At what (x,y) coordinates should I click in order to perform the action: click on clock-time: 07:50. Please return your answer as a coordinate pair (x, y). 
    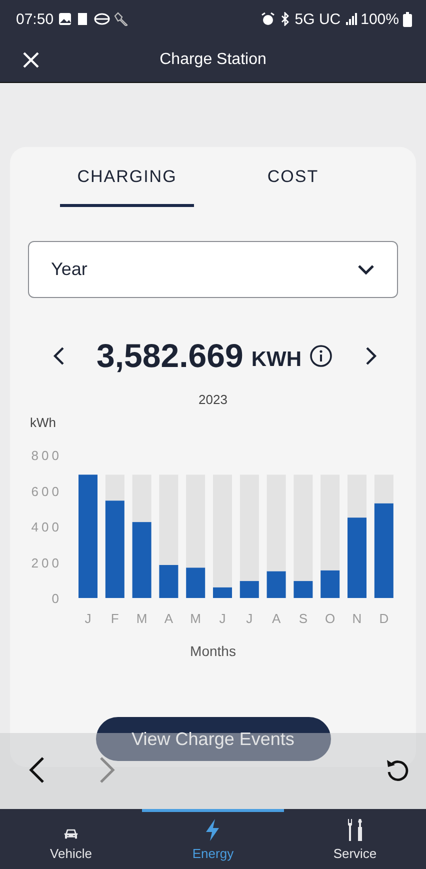
    Looking at the image, I should click on (35, 19).